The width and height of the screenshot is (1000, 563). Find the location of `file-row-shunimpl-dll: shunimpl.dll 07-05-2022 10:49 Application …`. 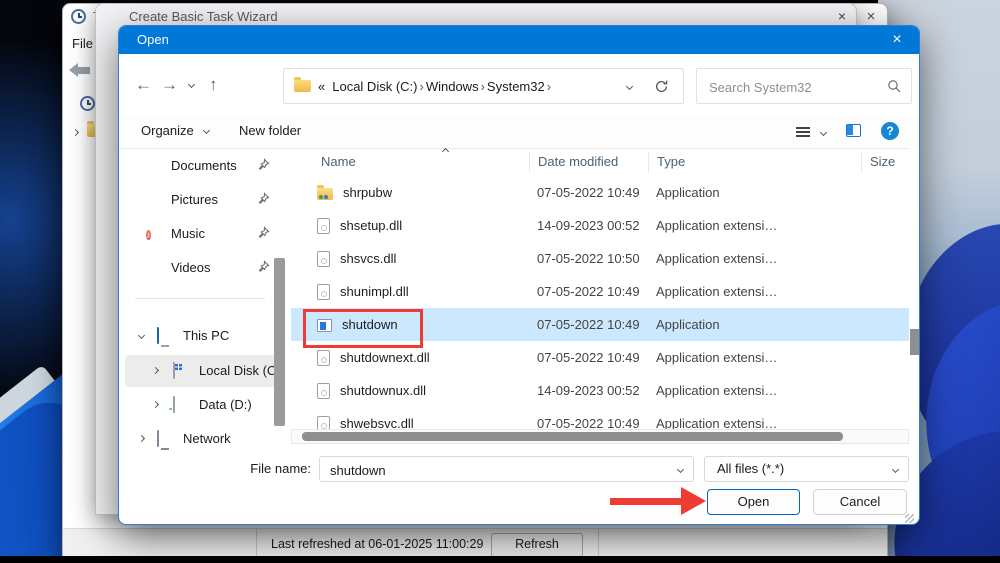

file-row-shunimpl-dll: shunimpl.dll 07-05-2022 10:49 Application … is located at coordinates (600, 291).